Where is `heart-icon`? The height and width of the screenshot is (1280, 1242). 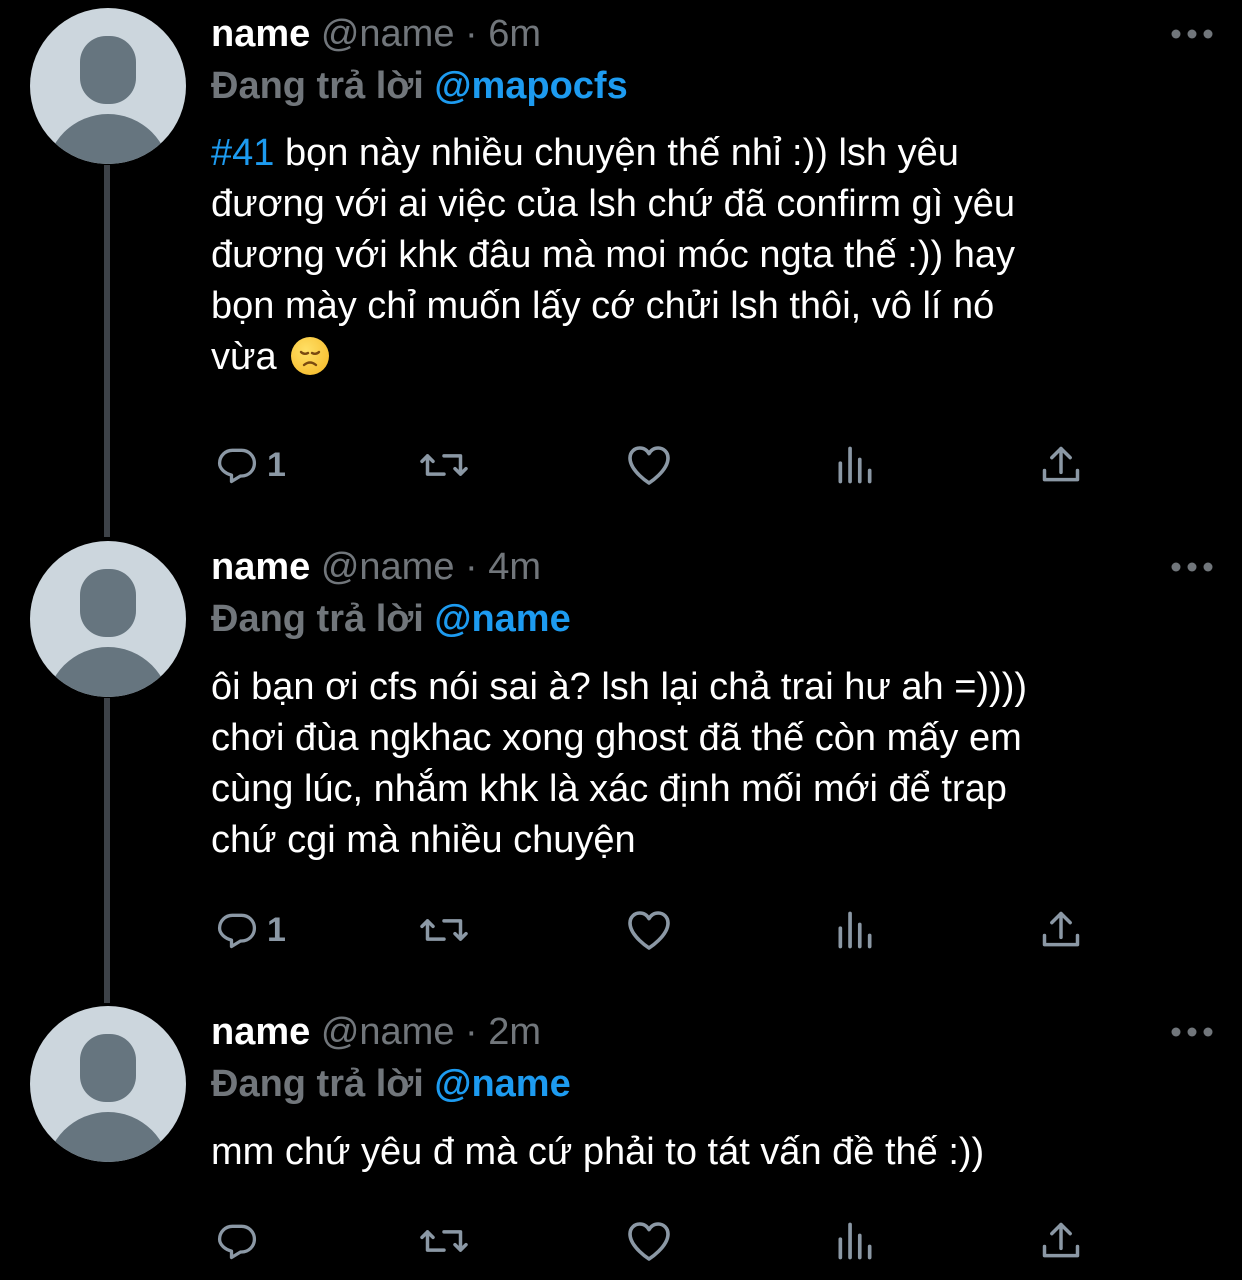
heart-icon is located at coordinates (649, 1241).